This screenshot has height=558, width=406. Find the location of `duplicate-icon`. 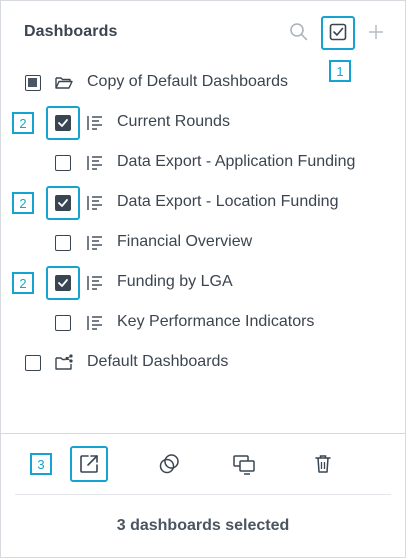

duplicate-icon is located at coordinates (169, 464).